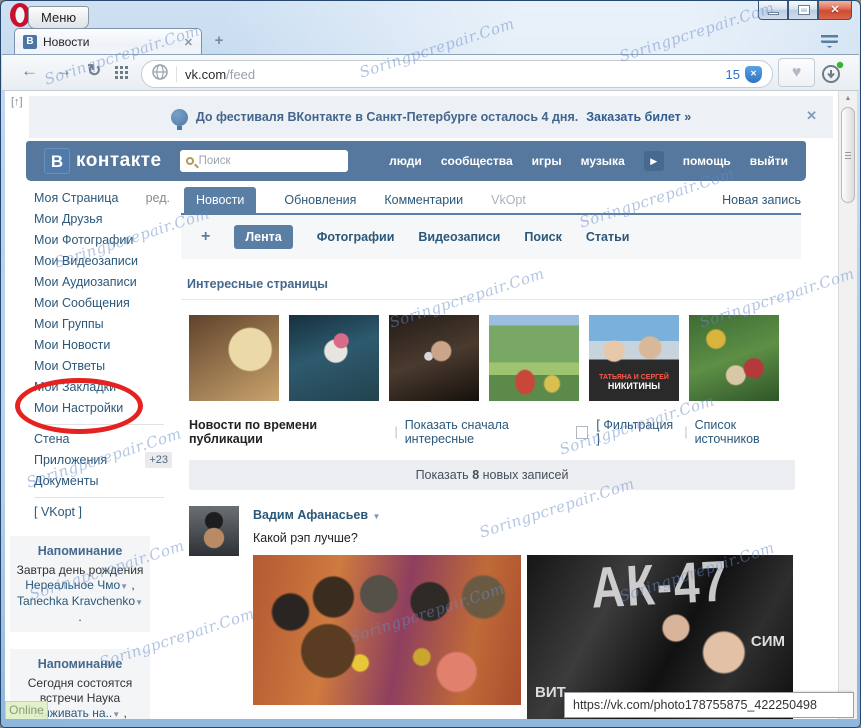  Describe the element at coordinates (99, 345) in the screenshot. I see `sidebar-item-news: Мои Новости` at that location.